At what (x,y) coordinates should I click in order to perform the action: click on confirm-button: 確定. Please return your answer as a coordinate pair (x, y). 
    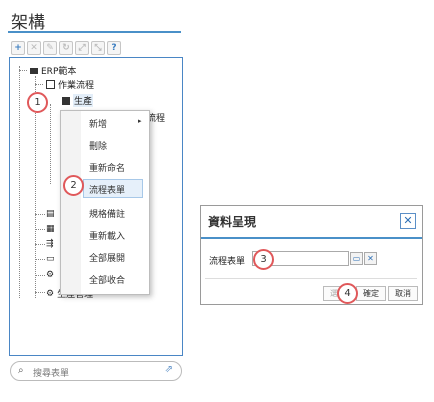
    Looking at the image, I should click on (371, 293).